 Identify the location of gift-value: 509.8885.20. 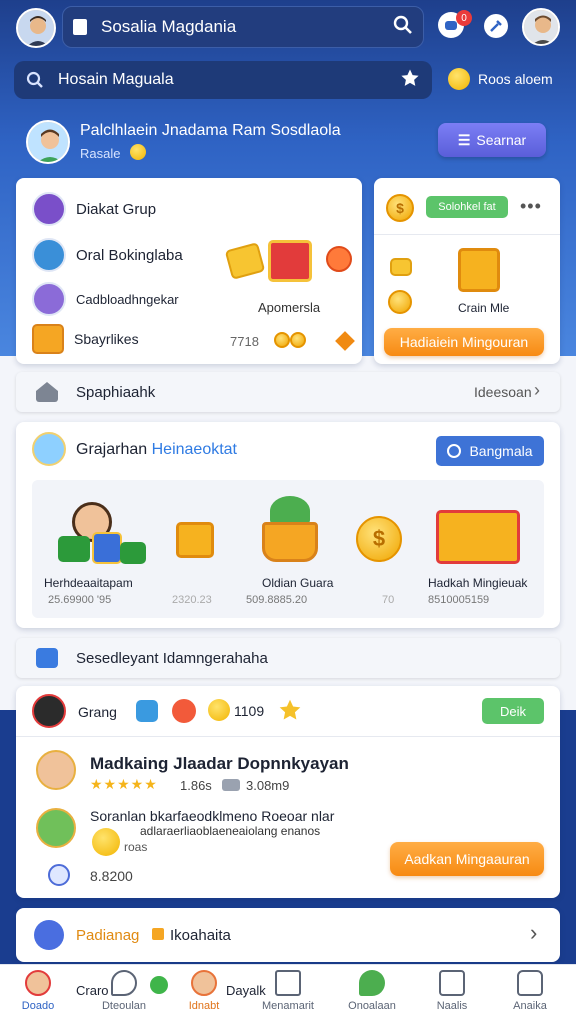
(277, 600).